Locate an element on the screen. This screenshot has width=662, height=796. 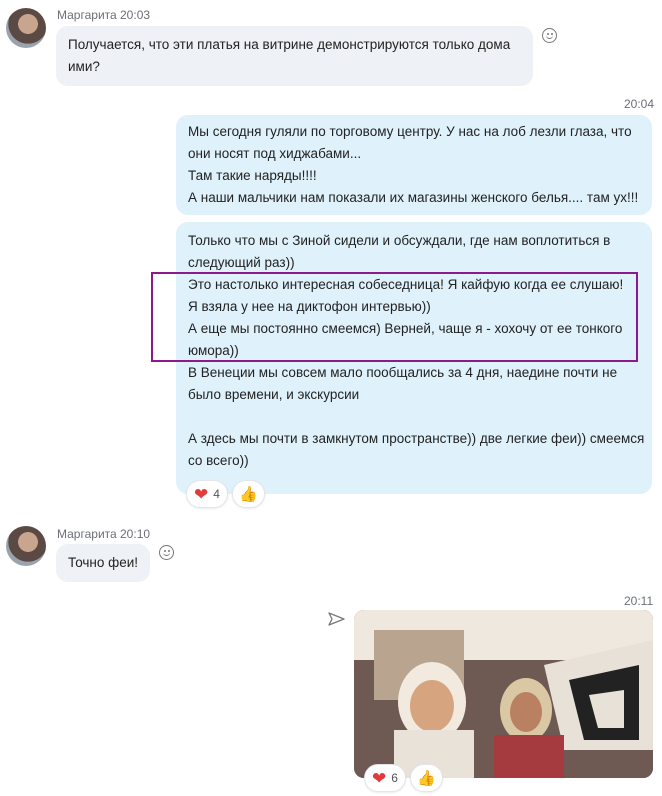
sender-name-time: Маргарита 20:10 is located at coordinates (104, 534).